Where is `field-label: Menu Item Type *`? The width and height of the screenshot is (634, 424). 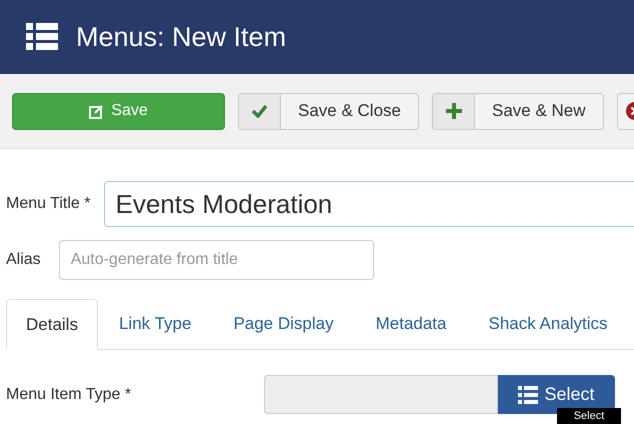
field-label: Menu Item Type * is located at coordinates (69, 394).